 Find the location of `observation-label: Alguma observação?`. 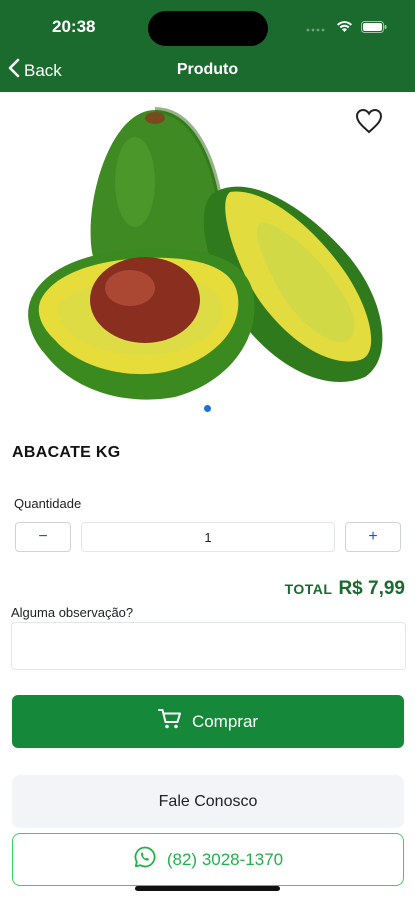

observation-label: Alguma observação? is located at coordinates (72, 612).